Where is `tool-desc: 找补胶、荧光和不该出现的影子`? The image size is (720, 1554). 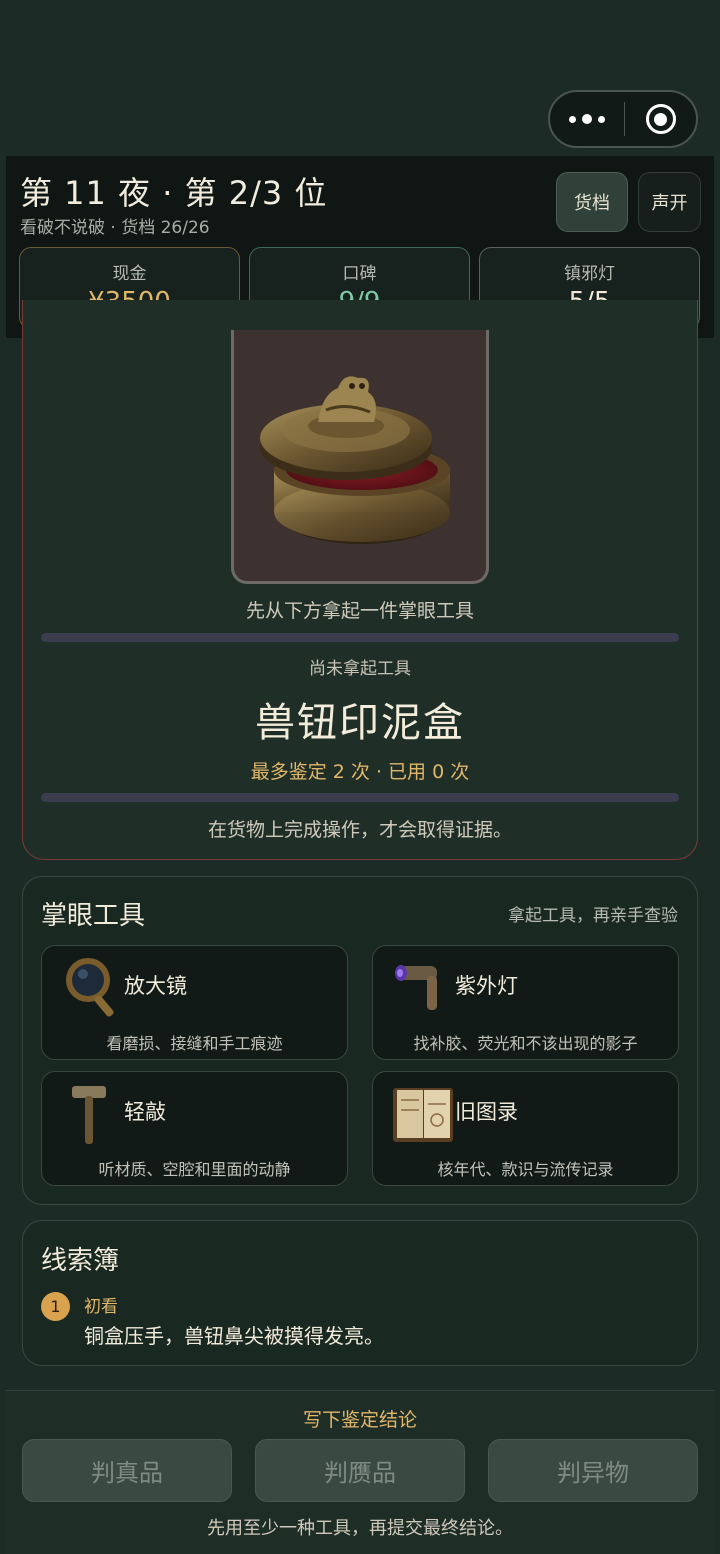 tool-desc: 找补胶、荧光和不该出现的影子 is located at coordinates (525, 1043).